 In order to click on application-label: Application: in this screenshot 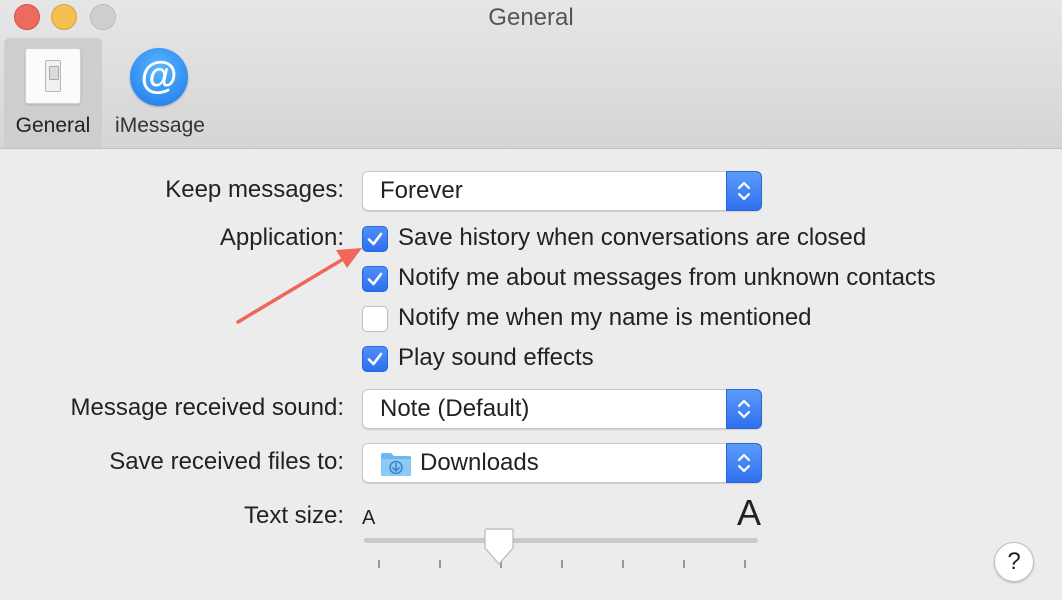, I will do `click(281, 237)`.